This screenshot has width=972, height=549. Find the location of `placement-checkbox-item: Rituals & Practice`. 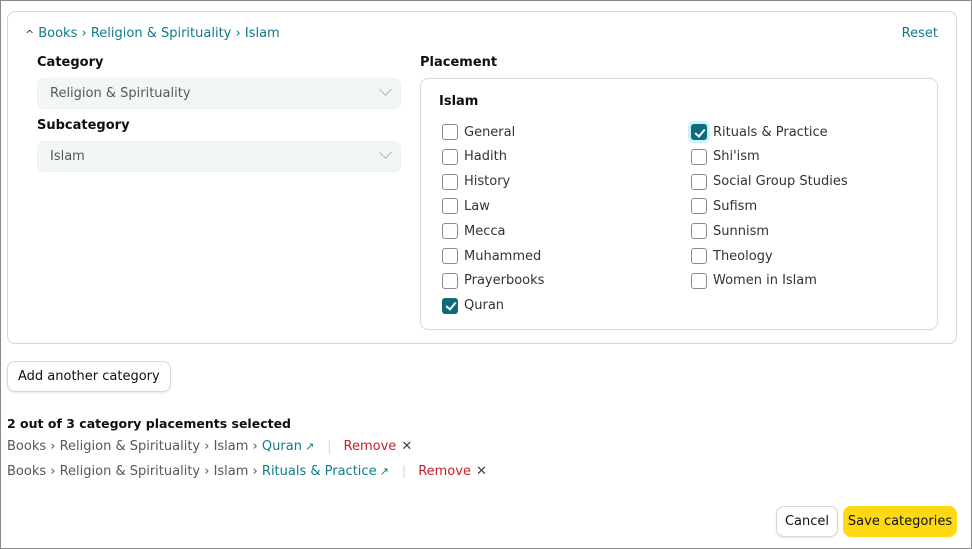

placement-checkbox-item: Rituals & Practice is located at coordinates (759, 132).